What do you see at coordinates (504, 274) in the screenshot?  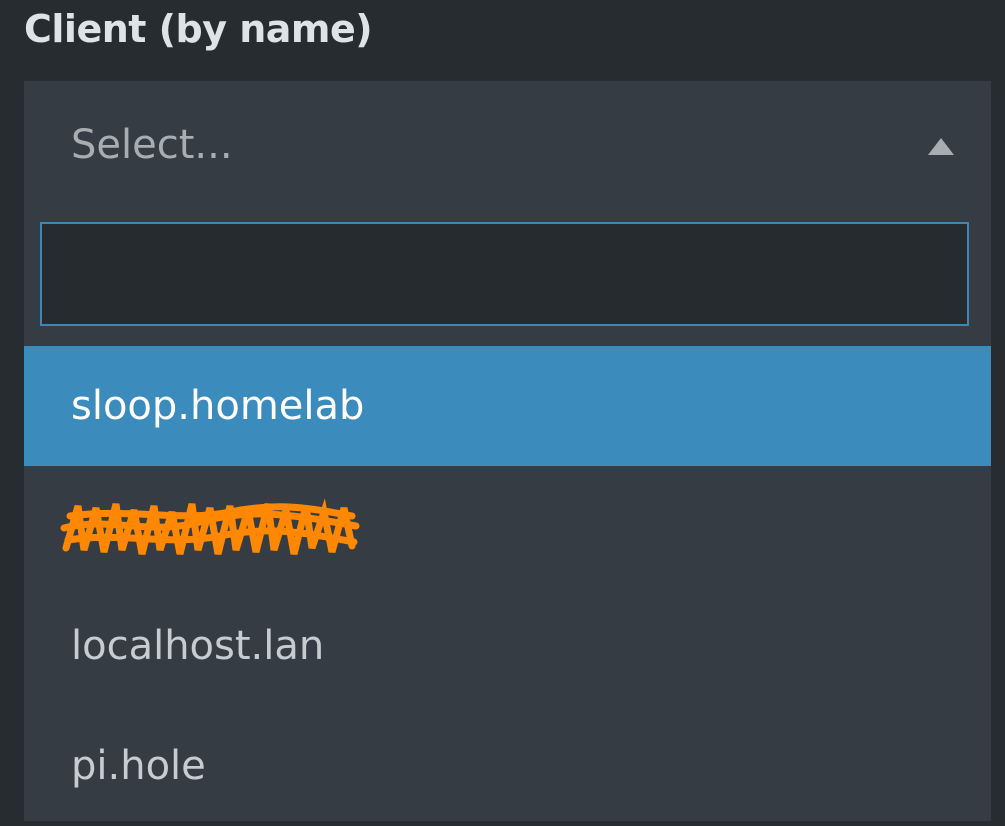 I see `search-input` at bounding box center [504, 274].